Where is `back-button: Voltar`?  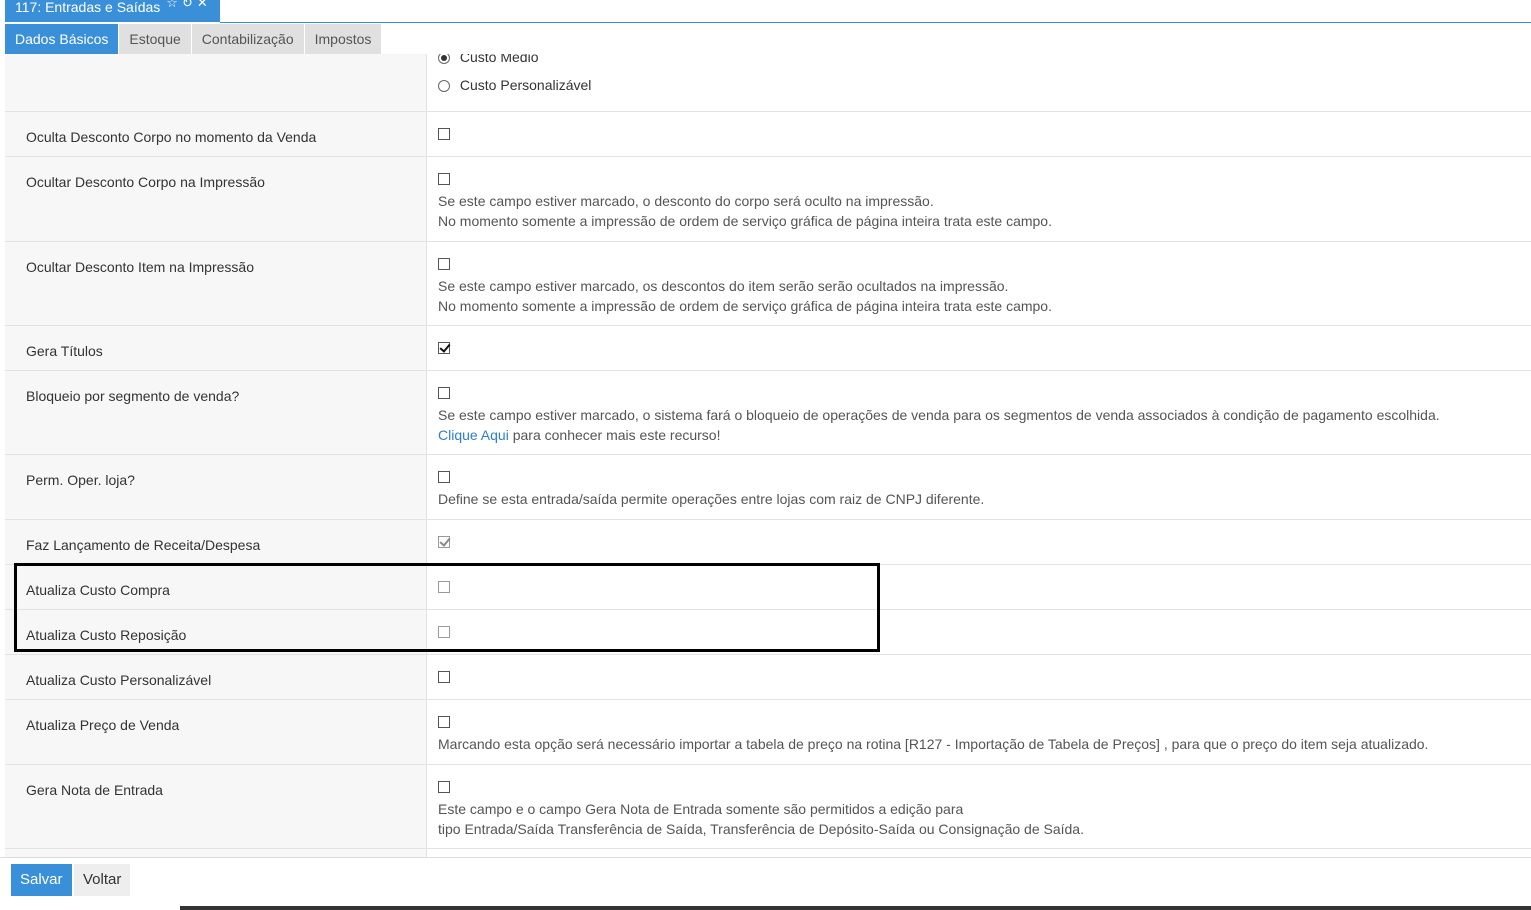
back-button: Voltar is located at coordinates (102, 880).